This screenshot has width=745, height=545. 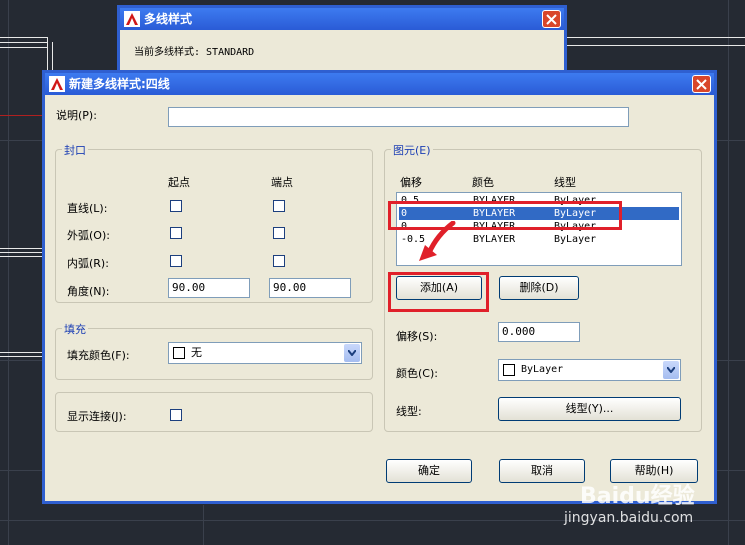 What do you see at coordinates (565, 182) in the screenshot?
I see `elements-linetype-header: 线型` at bounding box center [565, 182].